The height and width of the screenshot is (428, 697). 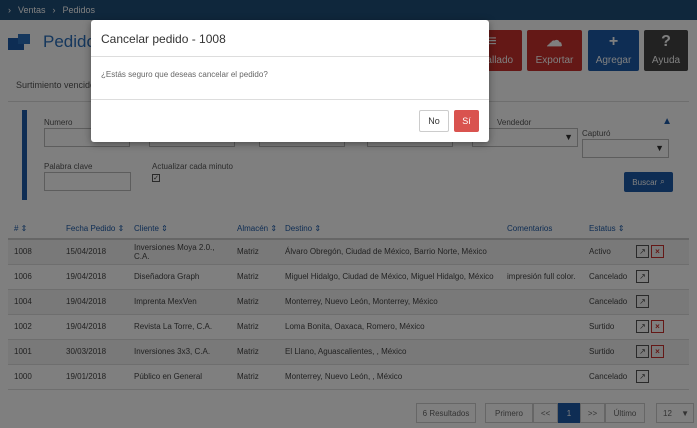 I want to click on si-button: Sí, so click(x=466, y=121).